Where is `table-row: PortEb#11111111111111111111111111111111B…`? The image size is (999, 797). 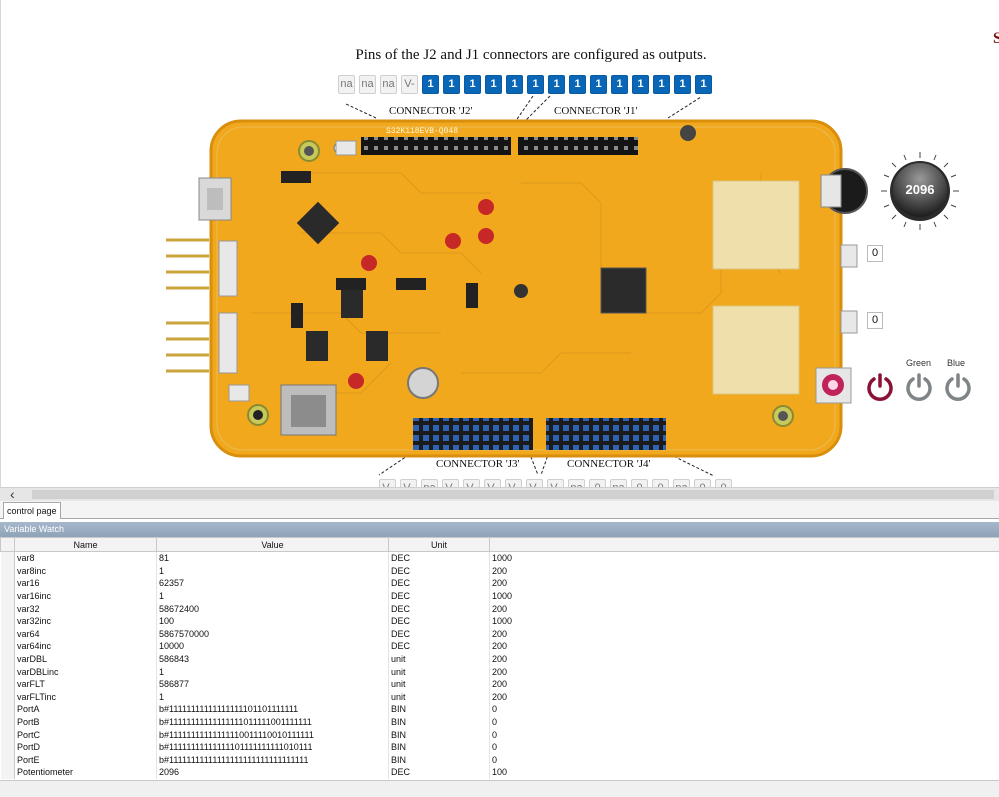
table-row: PortEb#11111111111111111111111111111111B… is located at coordinates (500, 760).